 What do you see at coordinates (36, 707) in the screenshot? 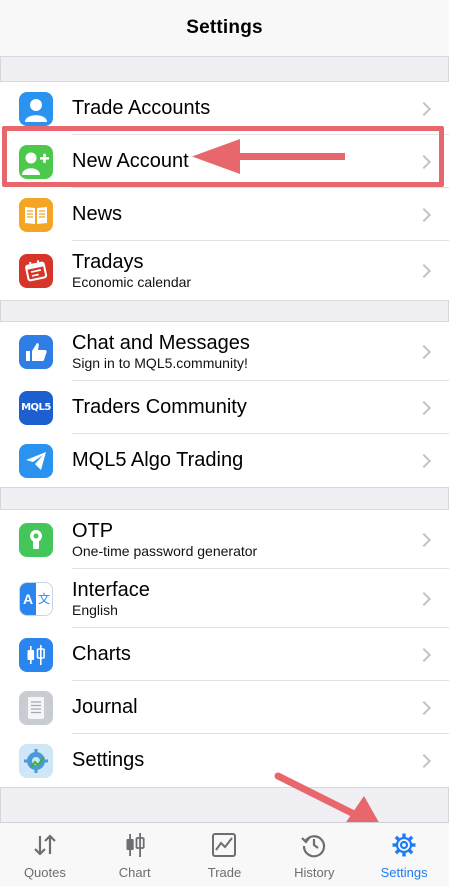
I see `document-icon` at bounding box center [36, 707].